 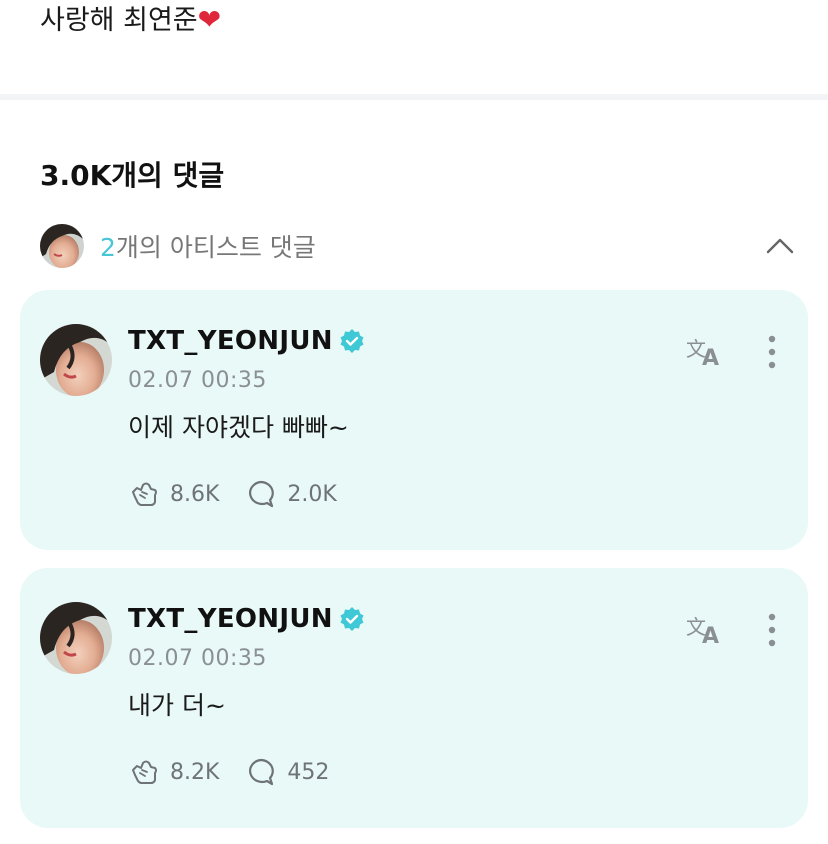 I want to click on comment-count-heading: 3.0K개의 댓글, so click(x=132, y=175).